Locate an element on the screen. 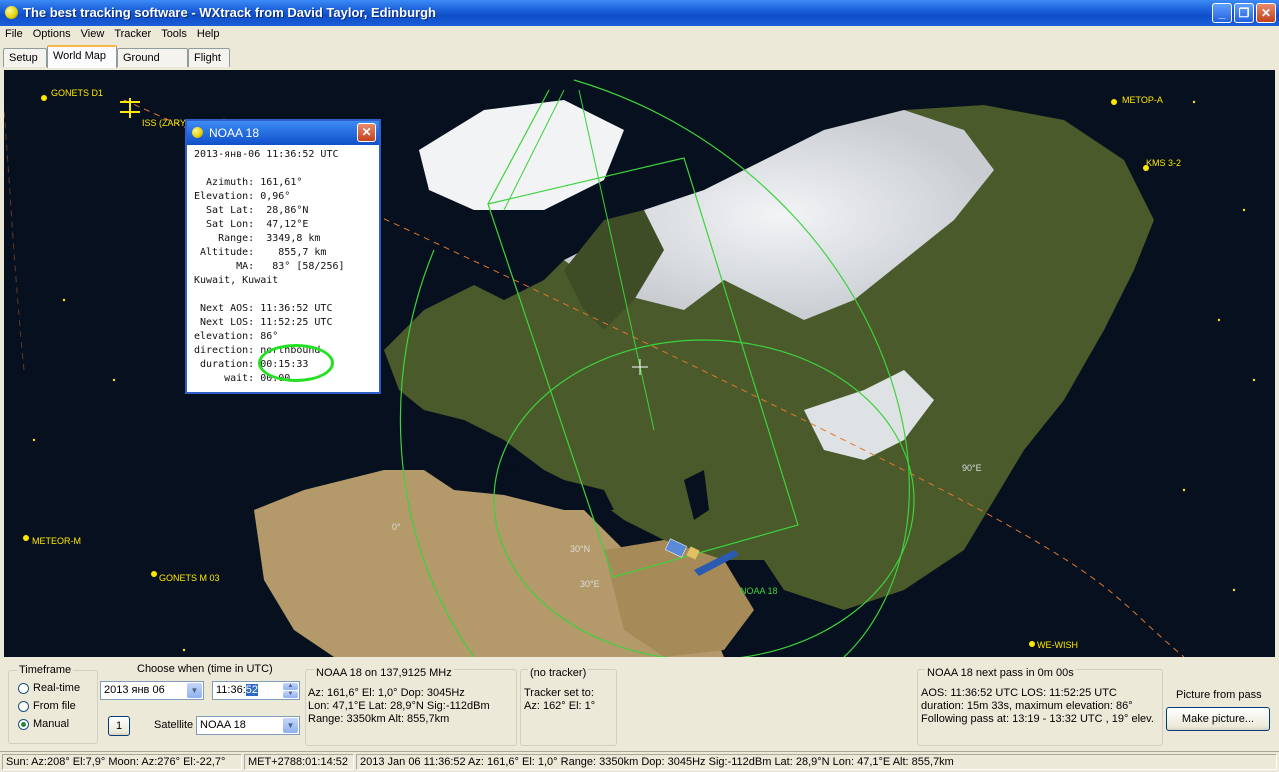 Image resolution: width=1279 pixels, height=772 pixels. timeframe-label: Timeframe is located at coordinates (45, 670).